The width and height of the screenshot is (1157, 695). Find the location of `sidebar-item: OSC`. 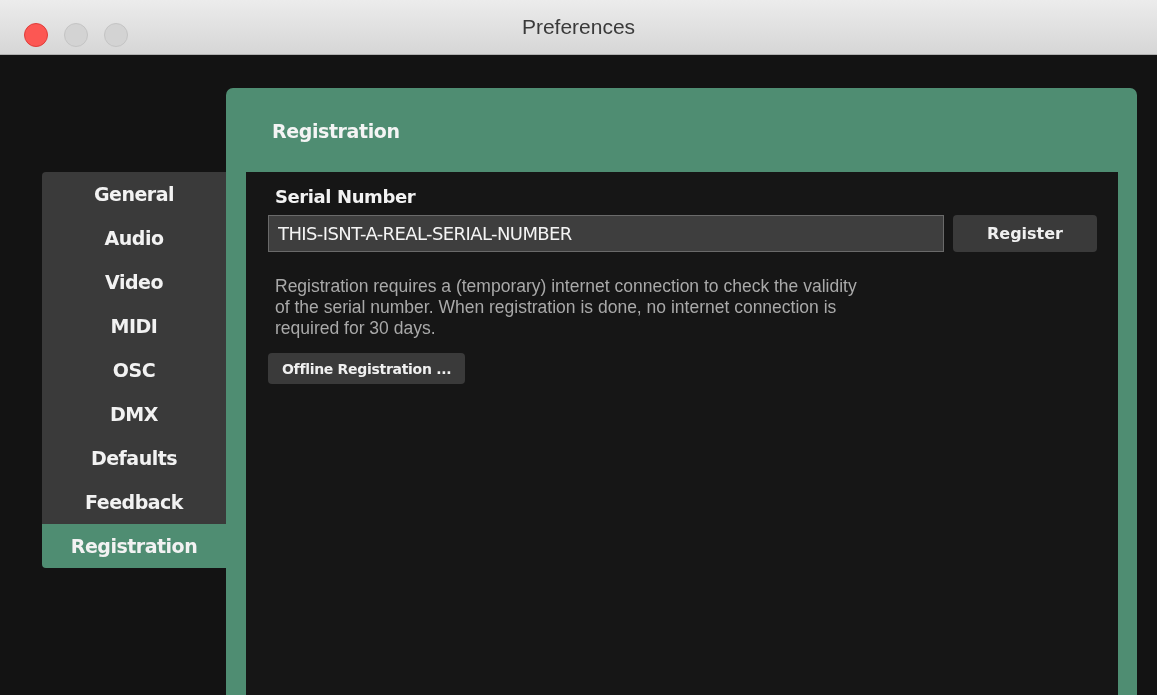

sidebar-item: OSC is located at coordinates (134, 370).